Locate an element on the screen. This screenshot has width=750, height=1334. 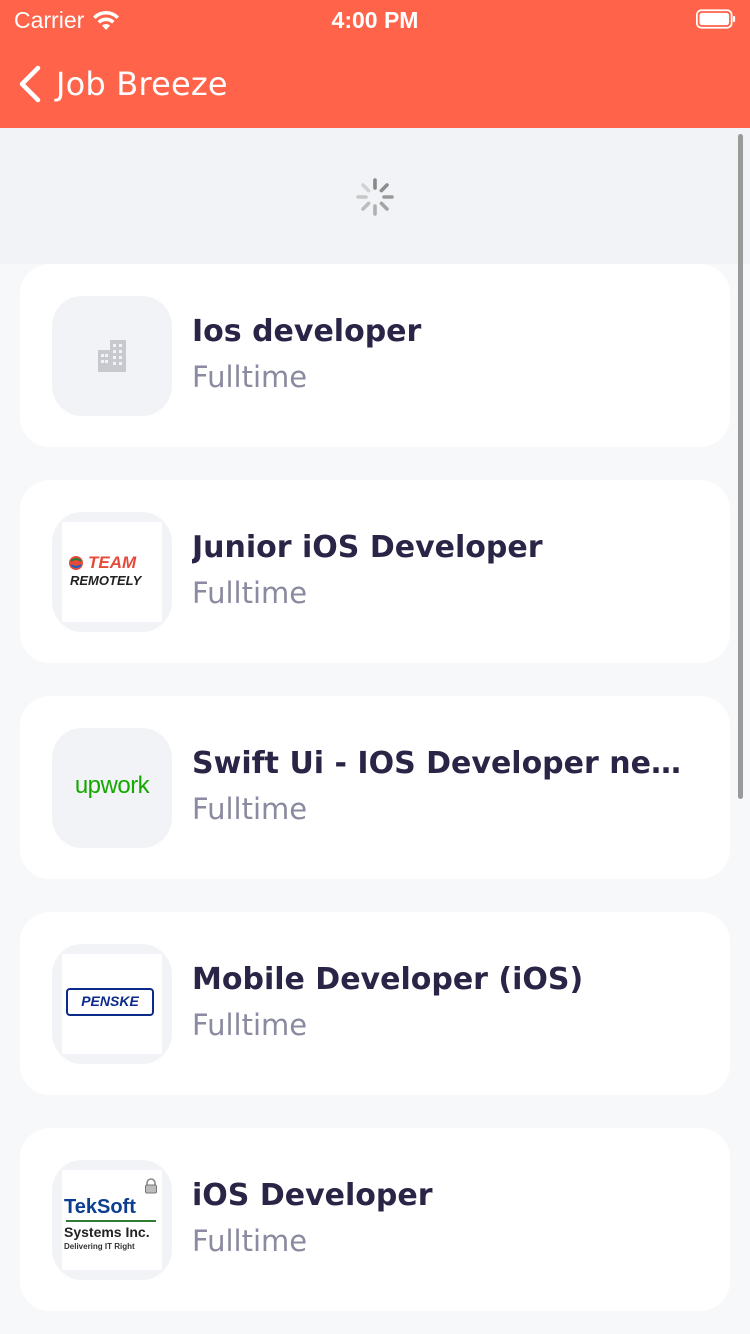
logo-text-remotely: REMOTELY is located at coordinates (106, 580).